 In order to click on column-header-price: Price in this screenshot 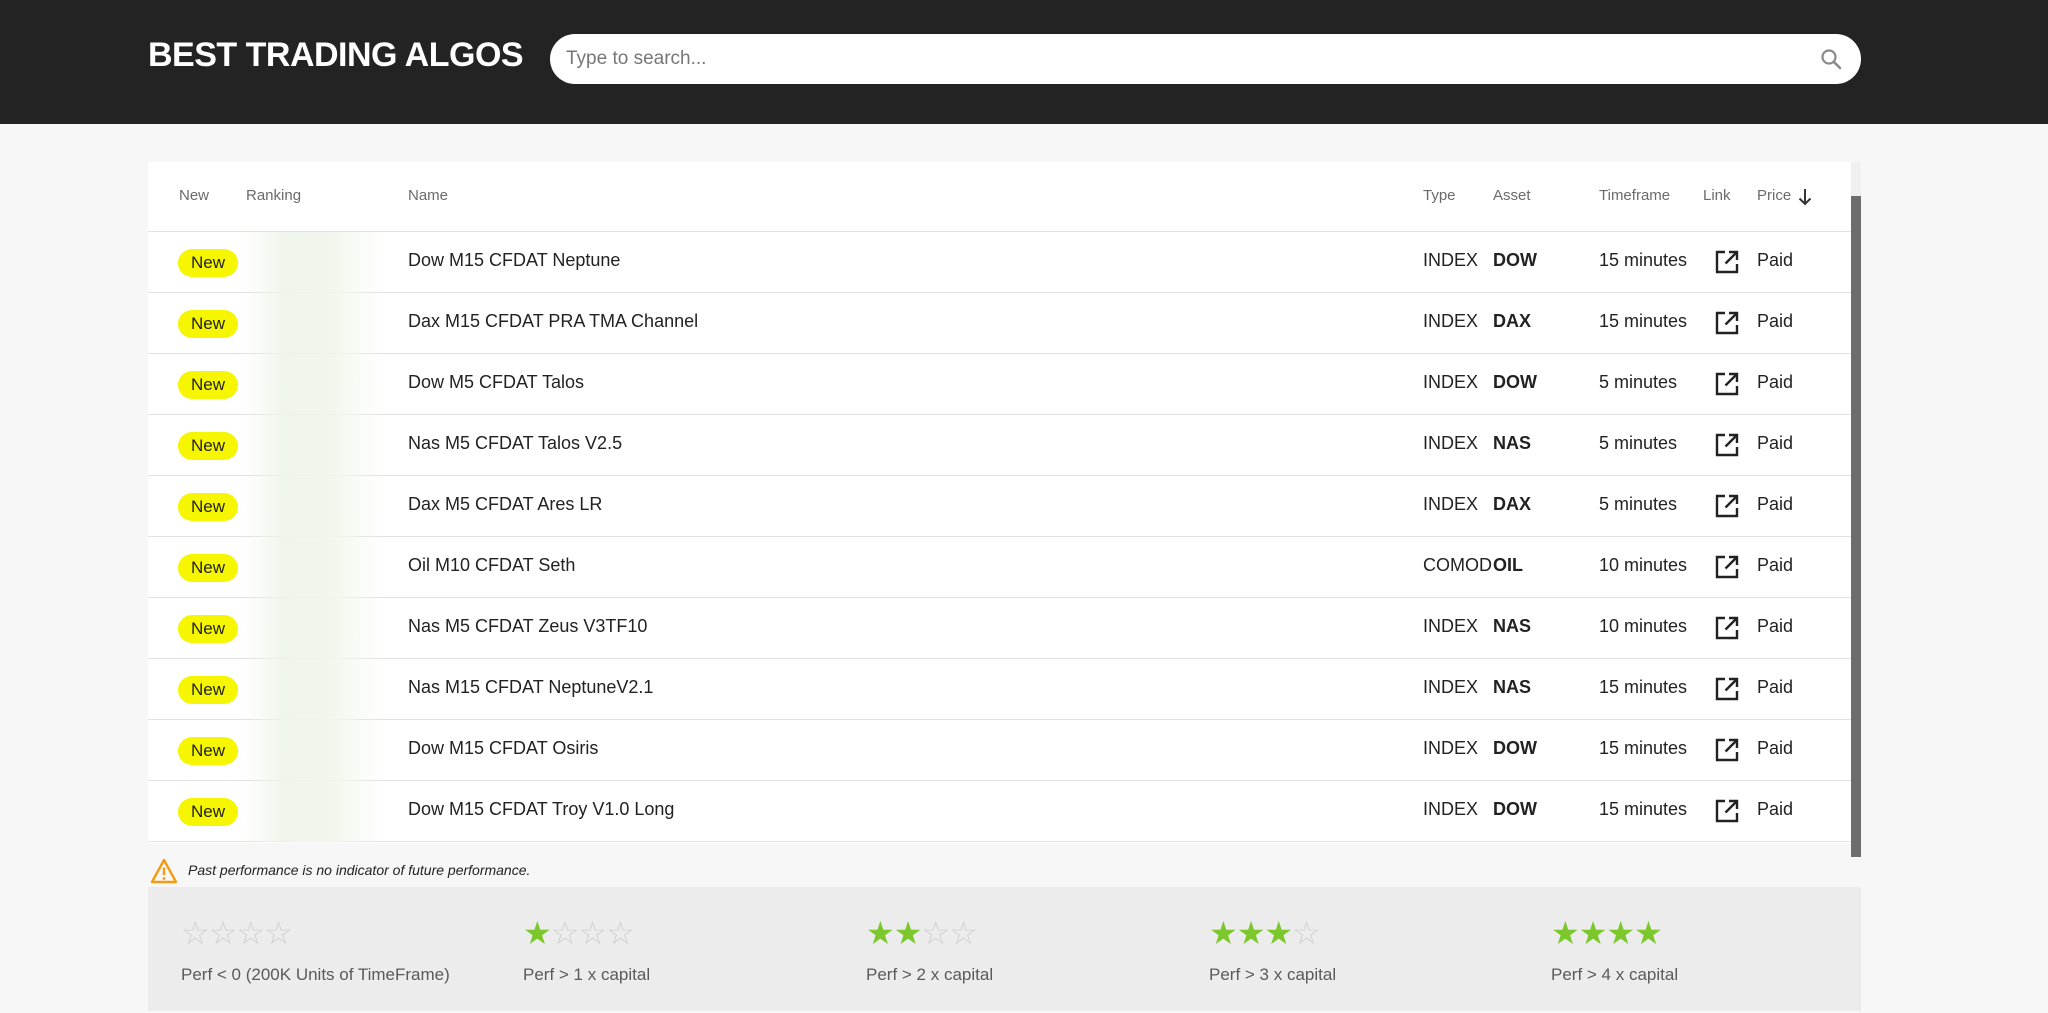, I will do `click(1774, 195)`.